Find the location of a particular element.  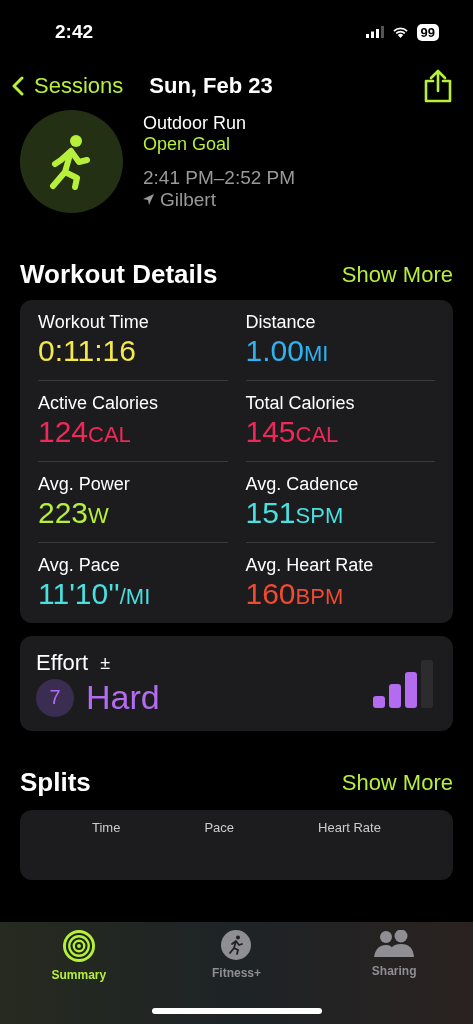

adjust-icon: ± is located at coordinates (105, 663).